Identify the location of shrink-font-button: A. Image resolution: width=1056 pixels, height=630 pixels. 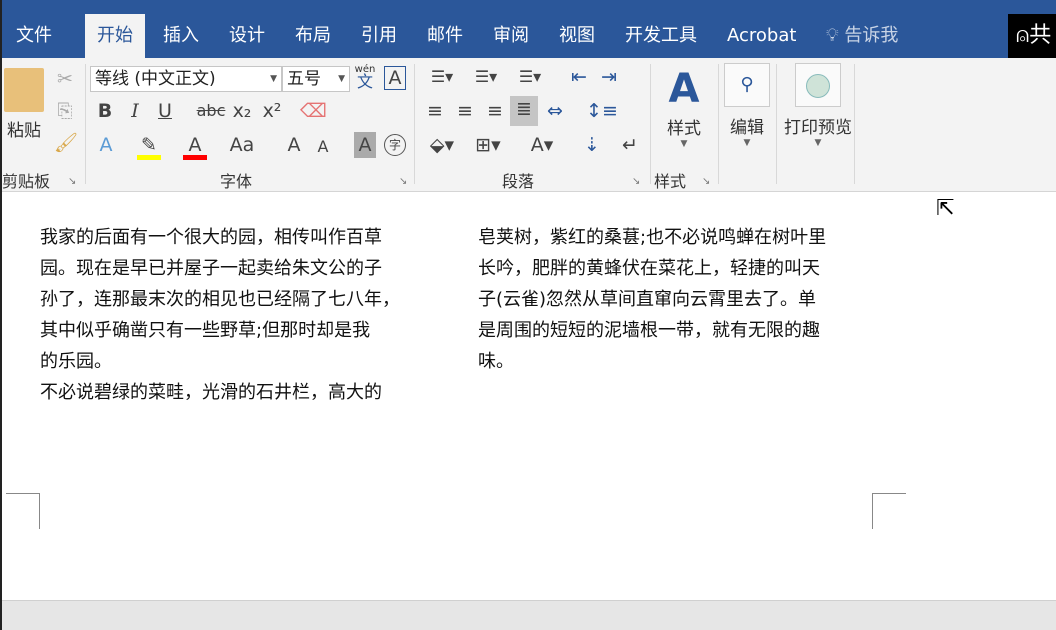
(323, 147).